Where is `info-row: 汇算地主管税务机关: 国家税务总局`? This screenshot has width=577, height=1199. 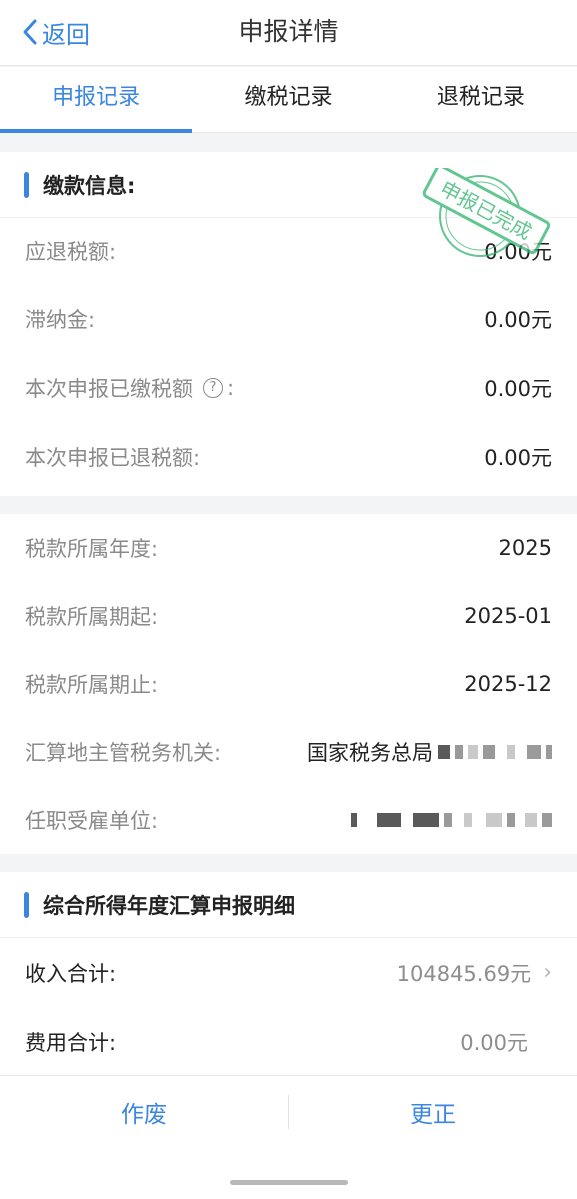 info-row: 汇算地主管税务机关: 国家税务总局 is located at coordinates (288, 752).